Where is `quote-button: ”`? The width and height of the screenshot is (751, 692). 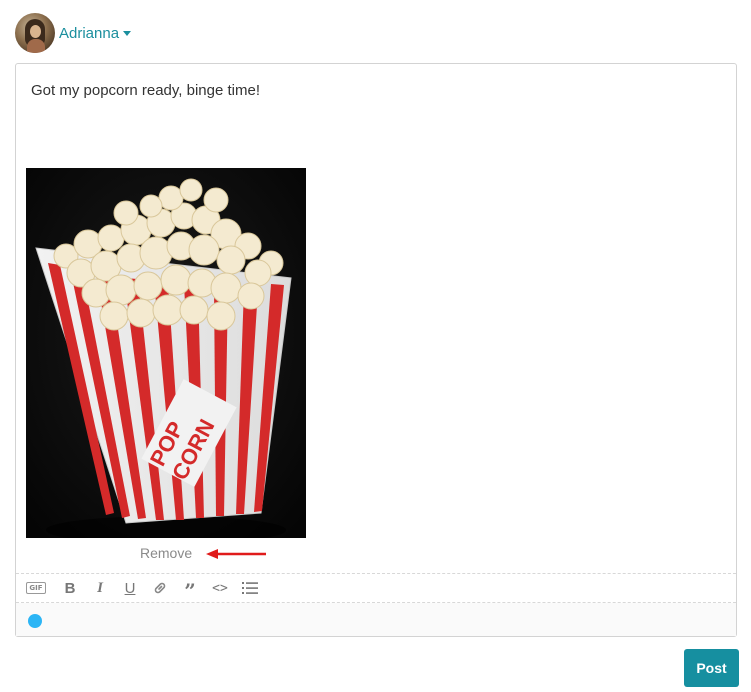 quote-button: ” is located at coordinates (190, 588).